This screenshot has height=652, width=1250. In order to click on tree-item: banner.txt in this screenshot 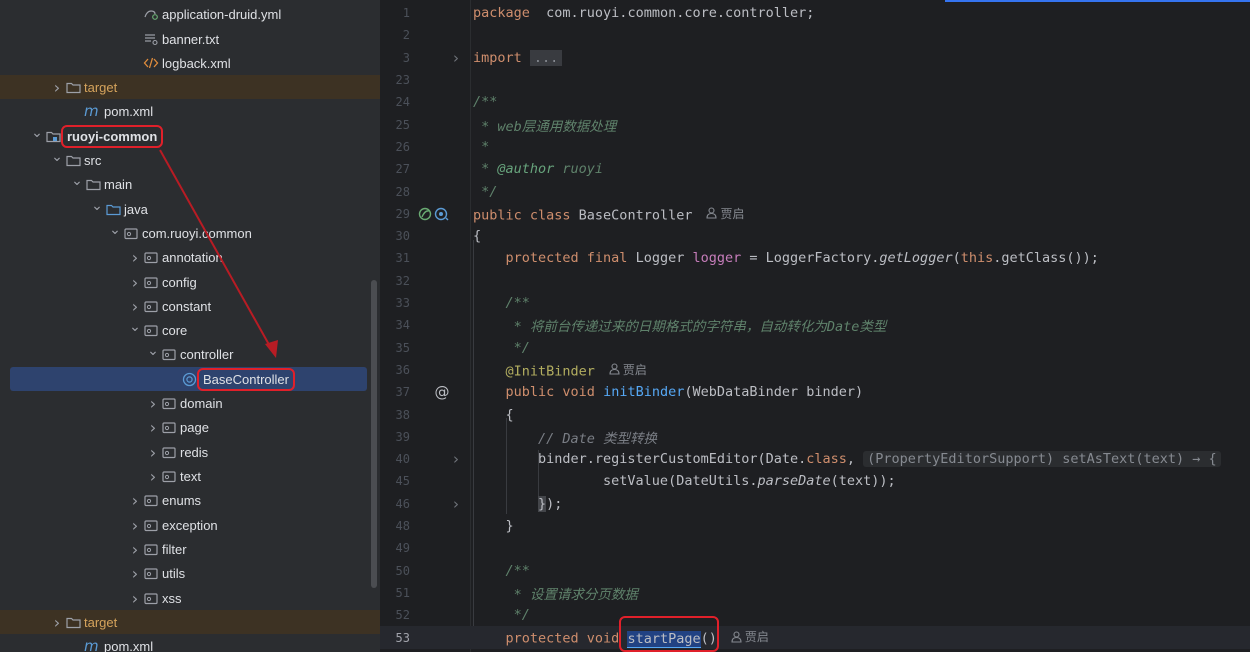, I will do `click(190, 39)`.